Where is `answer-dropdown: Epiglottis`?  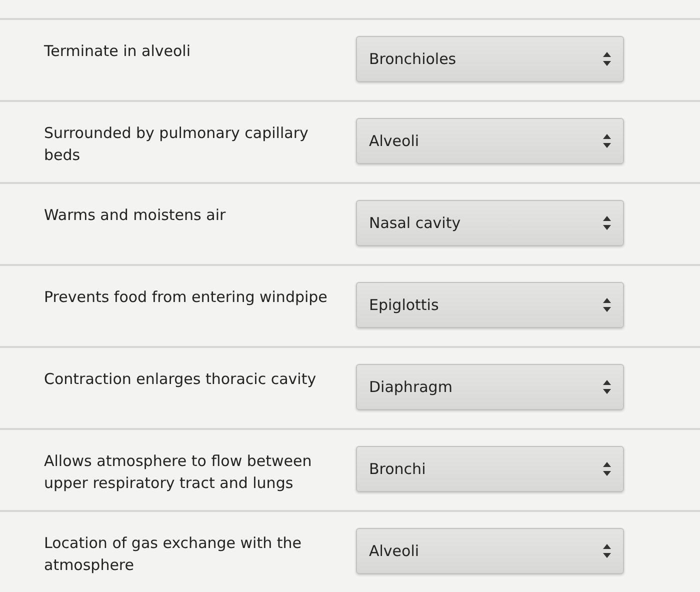
answer-dropdown: Epiglottis is located at coordinates (490, 305).